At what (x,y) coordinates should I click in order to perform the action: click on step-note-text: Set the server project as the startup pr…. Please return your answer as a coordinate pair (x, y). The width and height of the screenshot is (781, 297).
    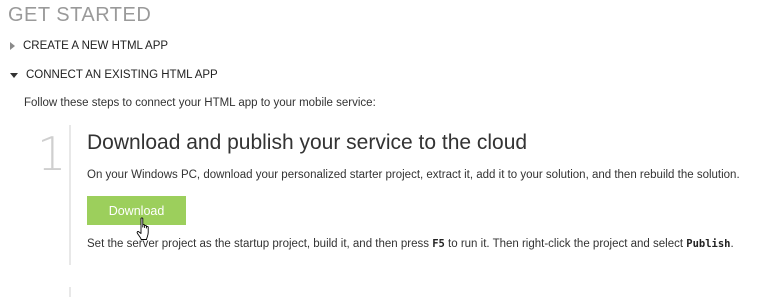
    Looking at the image, I should click on (260, 244).